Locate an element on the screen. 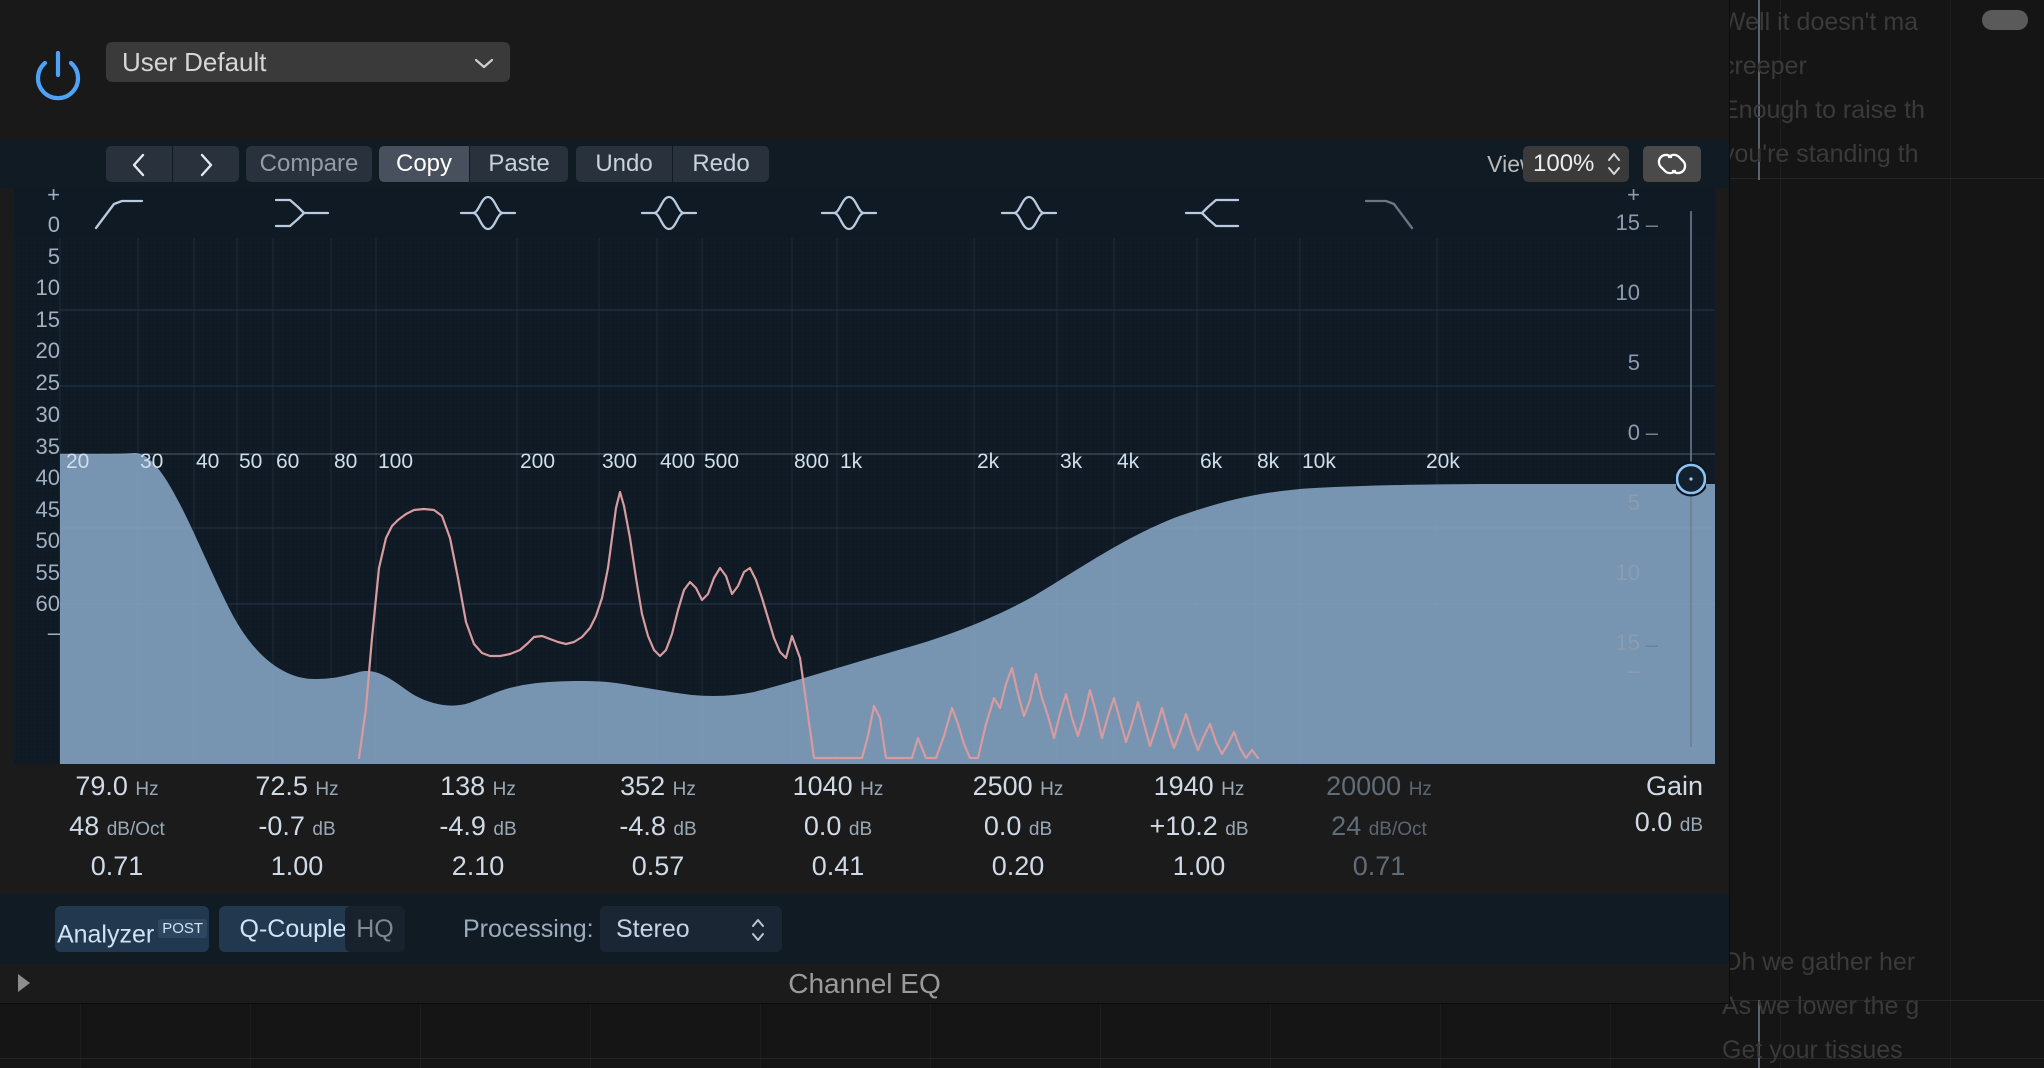 This screenshot has height=1068, width=2044. undo-button: Undo is located at coordinates (624, 164).